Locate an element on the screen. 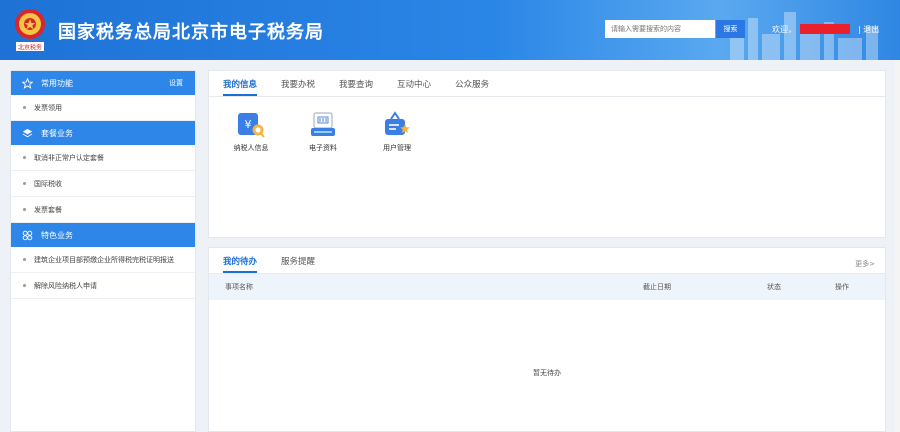 The image size is (900, 432). todo-table-header: 事项名称 截止日期 状态 操作 is located at coordinates (547, 287).